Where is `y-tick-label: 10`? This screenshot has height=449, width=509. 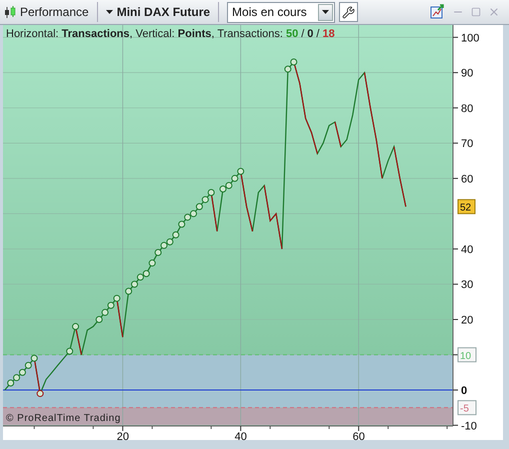 y-tick-label: 10 is located at coordinates (466, 356).